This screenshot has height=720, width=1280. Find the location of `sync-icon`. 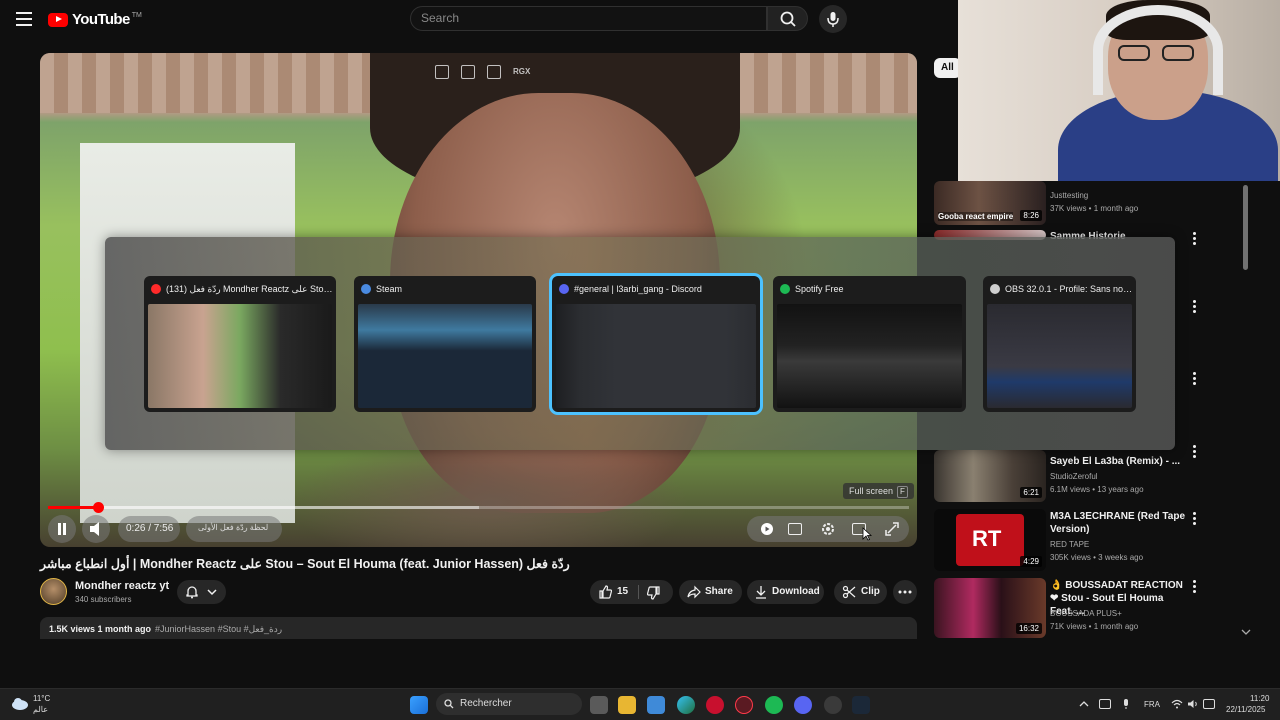

sync-icon is located at coordinates (1105, 704).